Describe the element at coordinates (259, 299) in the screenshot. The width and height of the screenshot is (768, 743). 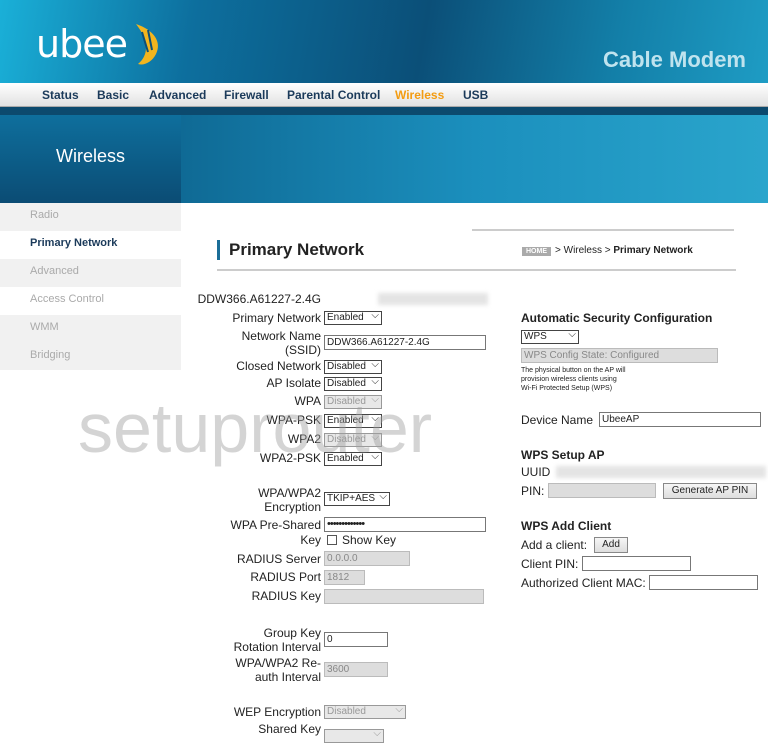
I see `ssid-heading: DDW366.A61227-2.4G` at that location.